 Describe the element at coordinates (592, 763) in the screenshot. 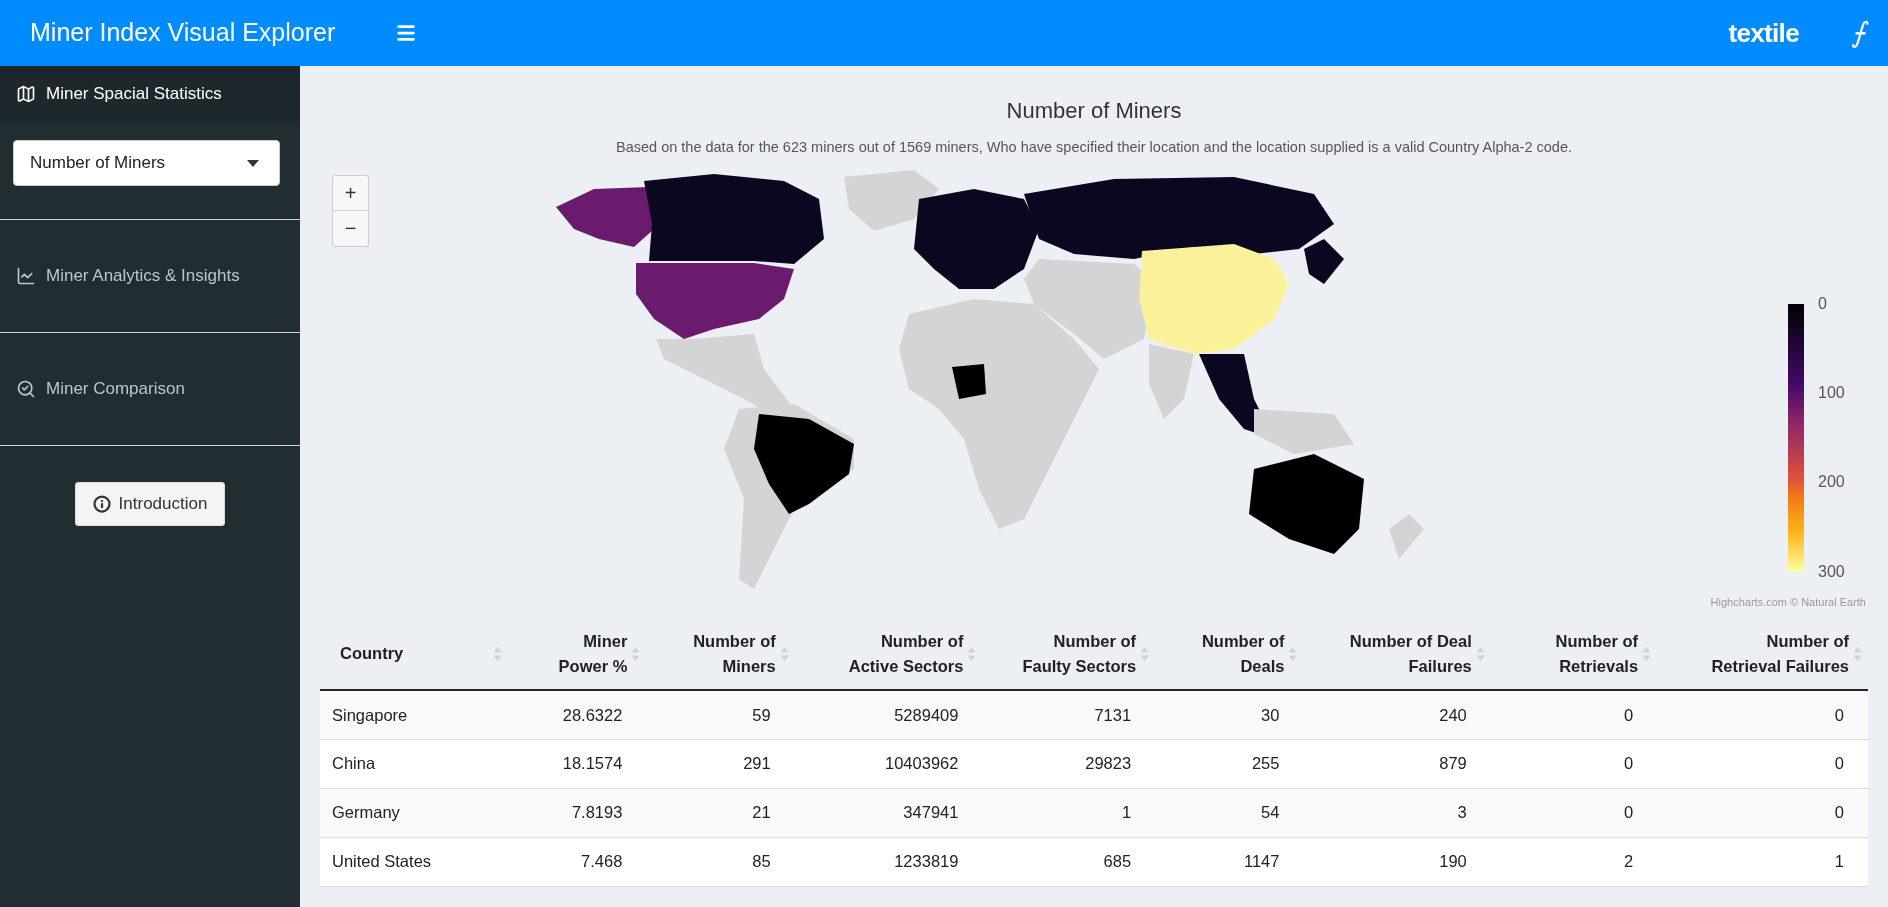

I see `table-cell: 18.1574` at that location.